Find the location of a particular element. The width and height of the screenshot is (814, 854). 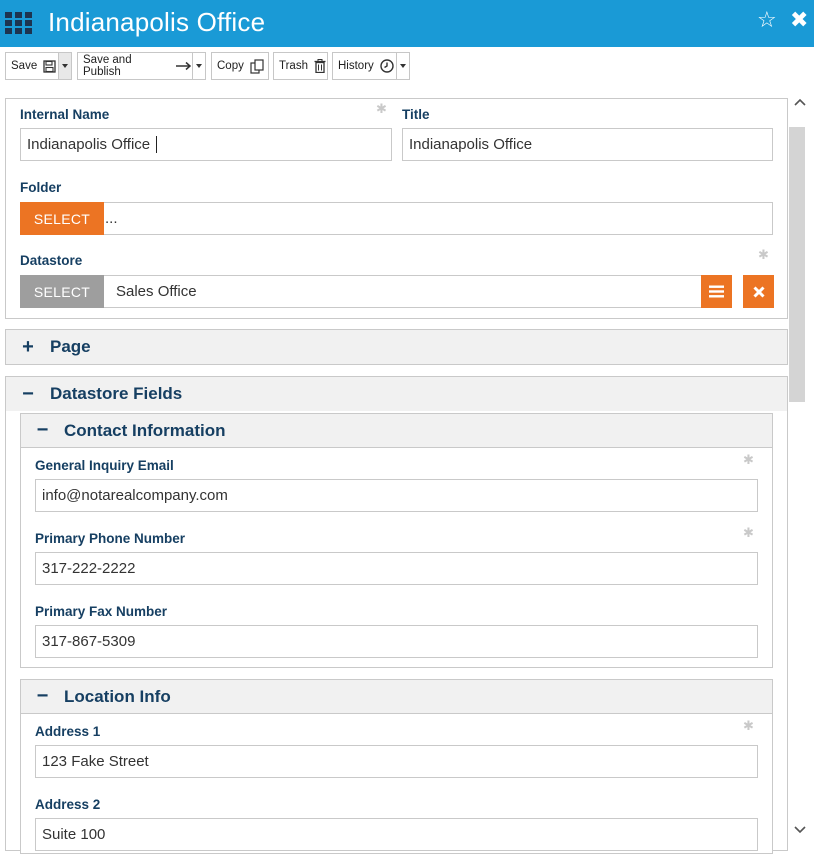

app-grid-icon is located at coordinates (19, 23).